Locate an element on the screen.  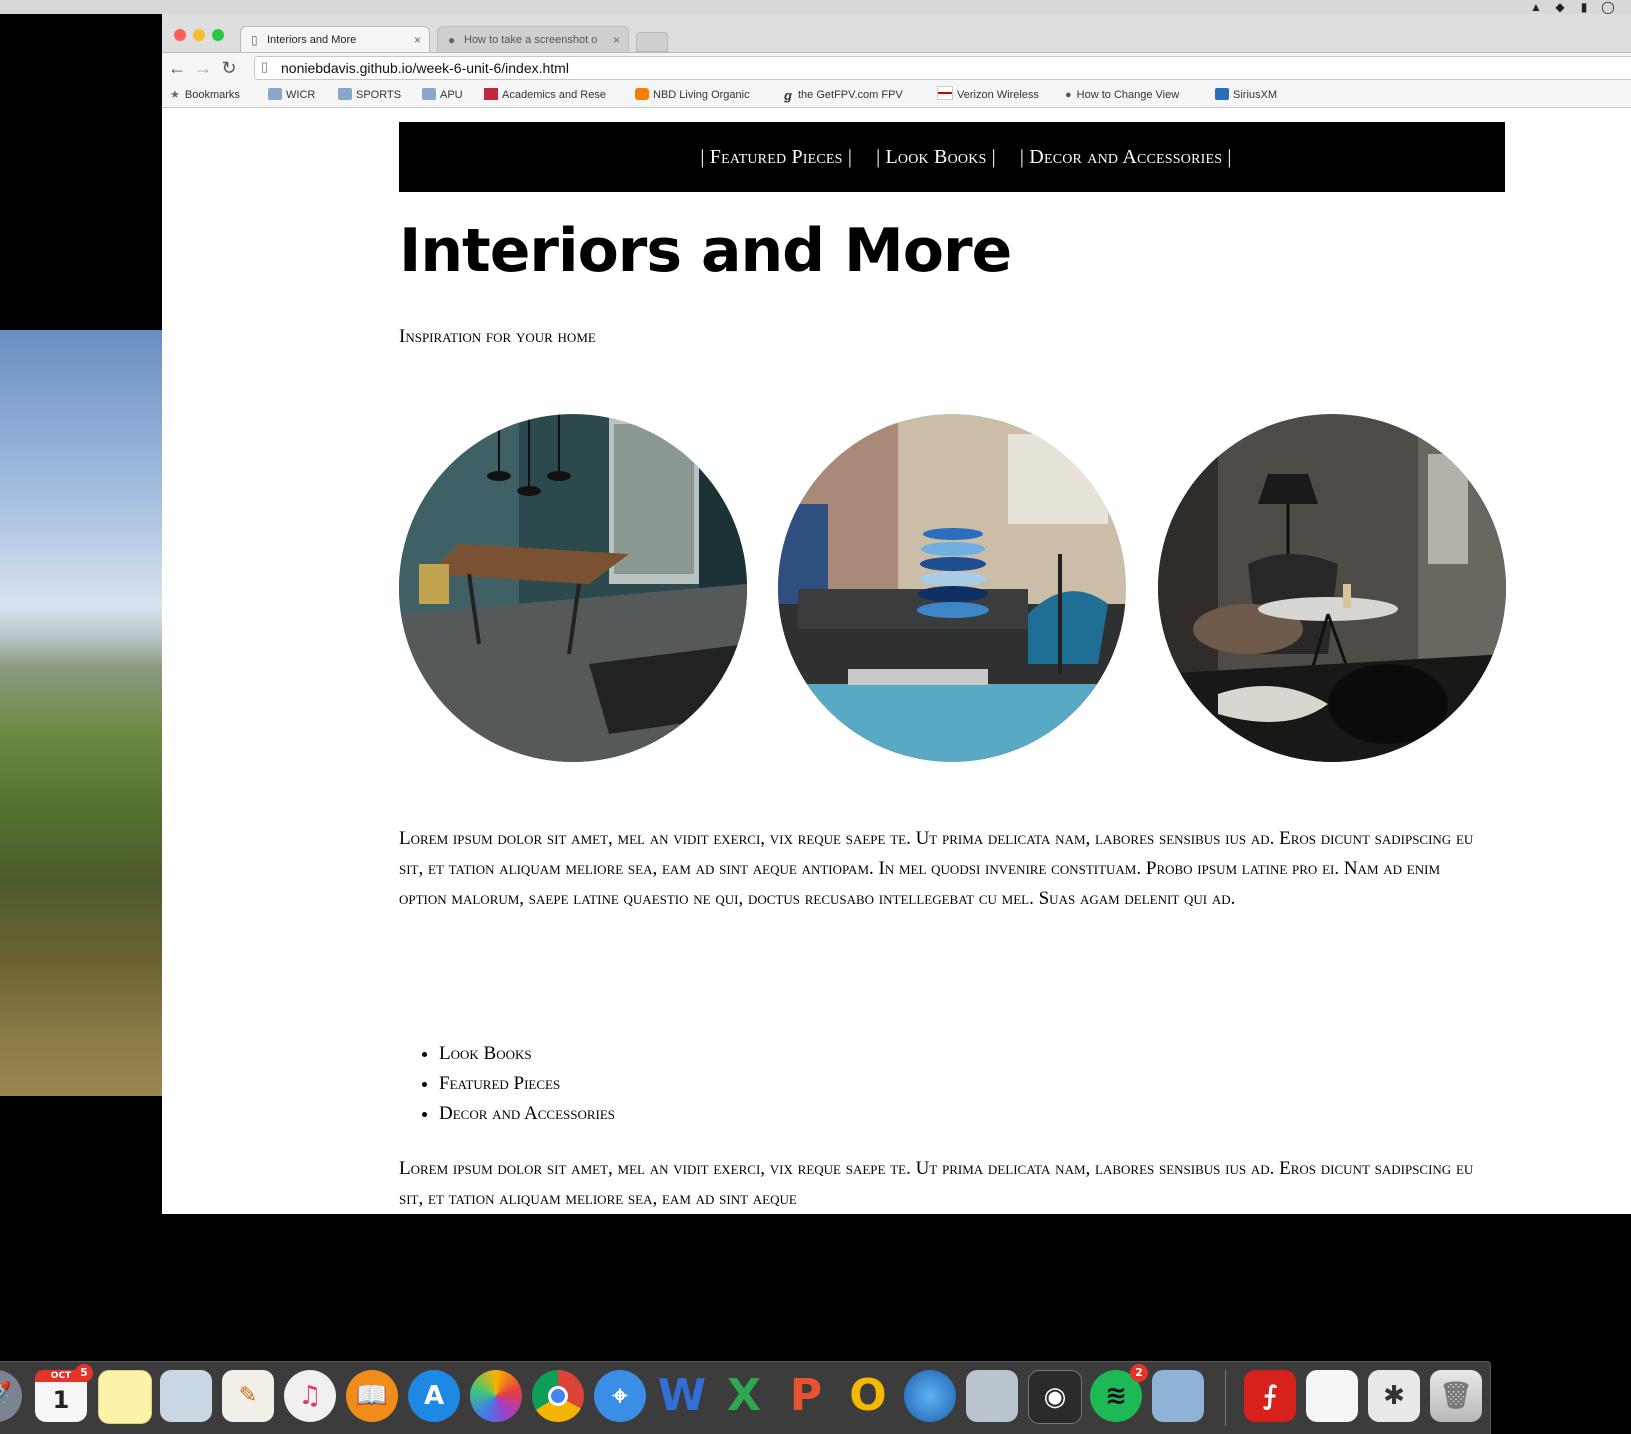
document-icon is located at coordinates (1332, 1396).